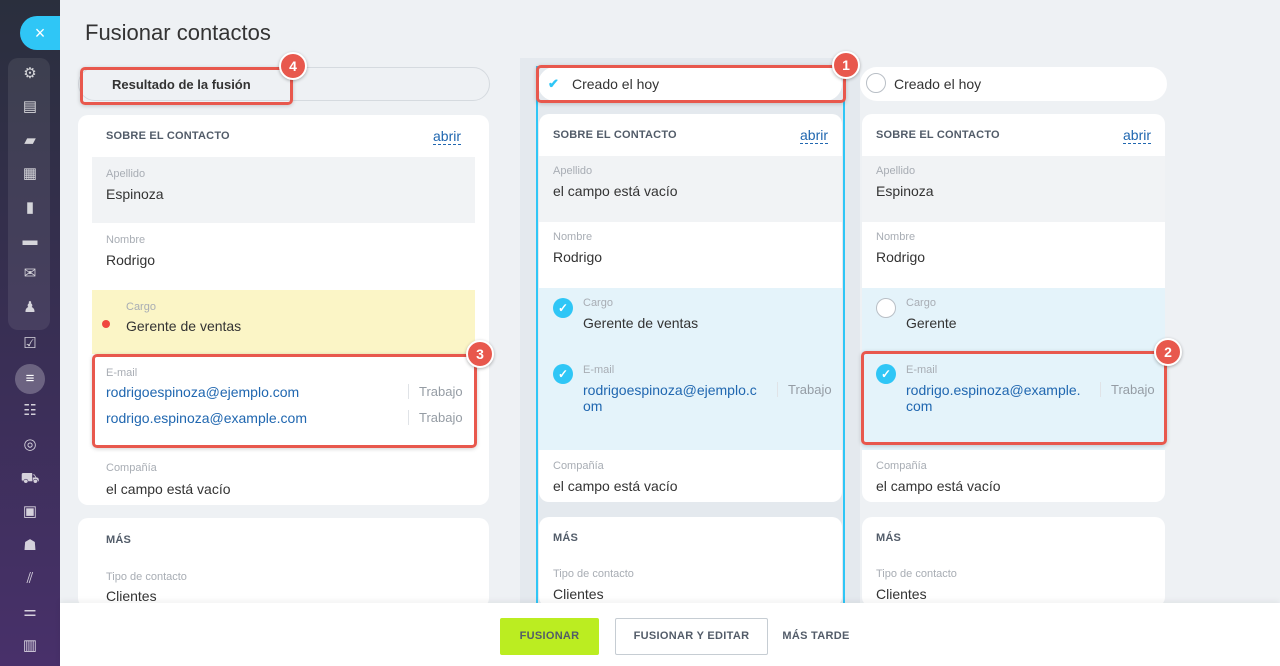 This screenshot has width=1280, height=666. I want to click on email-value-line2: om, so click(592, 406).